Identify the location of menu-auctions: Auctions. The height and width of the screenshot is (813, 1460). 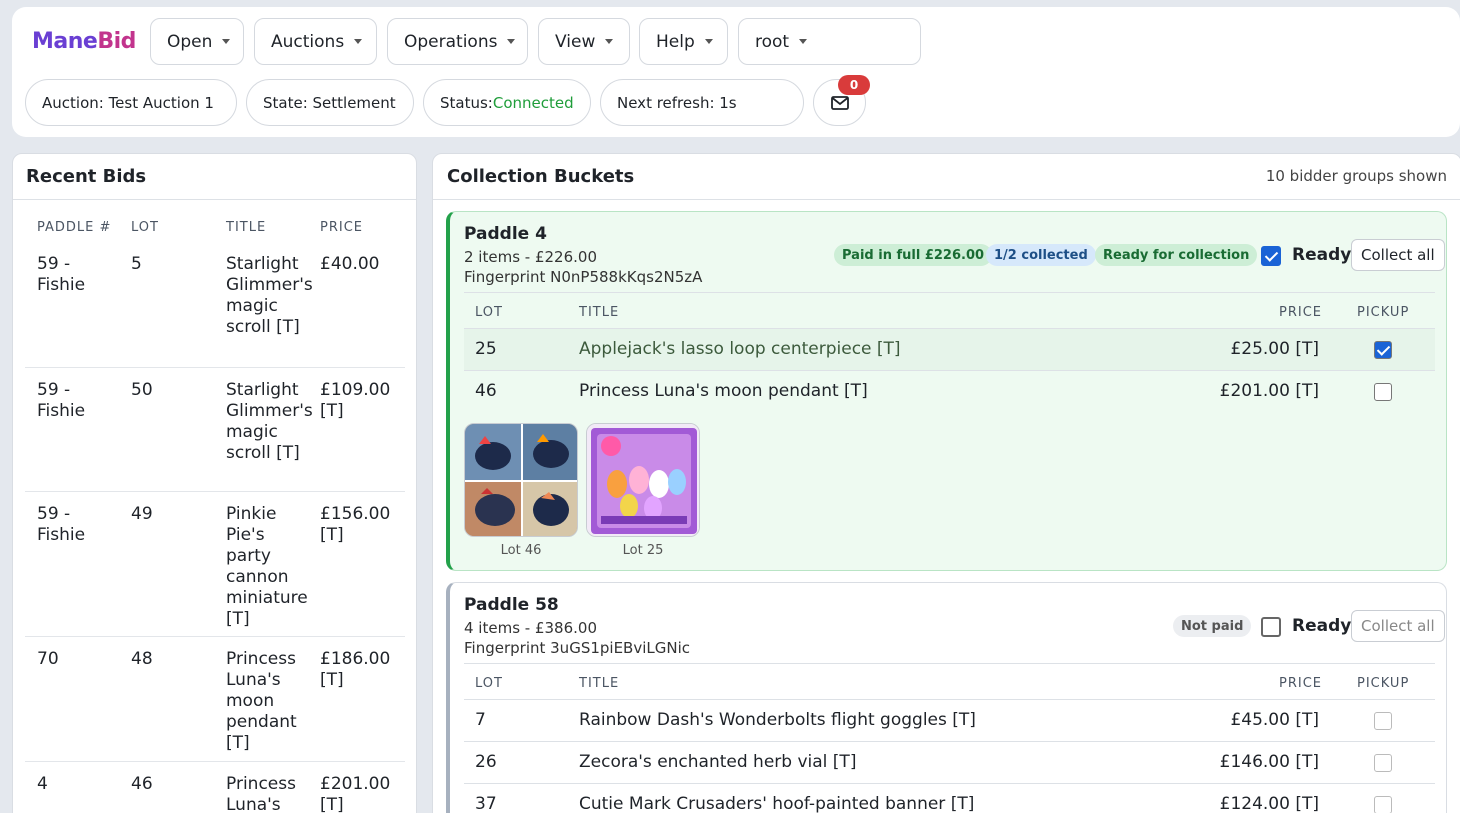
(315, 41).